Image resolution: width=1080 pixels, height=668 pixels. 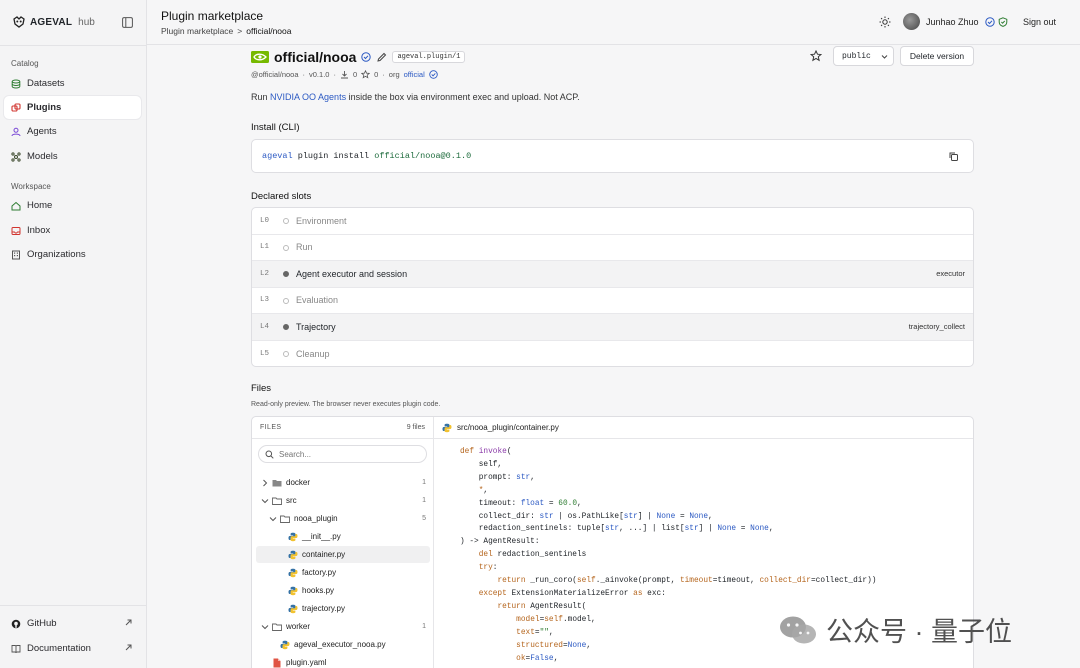 I want to click on tree-item-folder: worker 1, so click(x=343, y=626).